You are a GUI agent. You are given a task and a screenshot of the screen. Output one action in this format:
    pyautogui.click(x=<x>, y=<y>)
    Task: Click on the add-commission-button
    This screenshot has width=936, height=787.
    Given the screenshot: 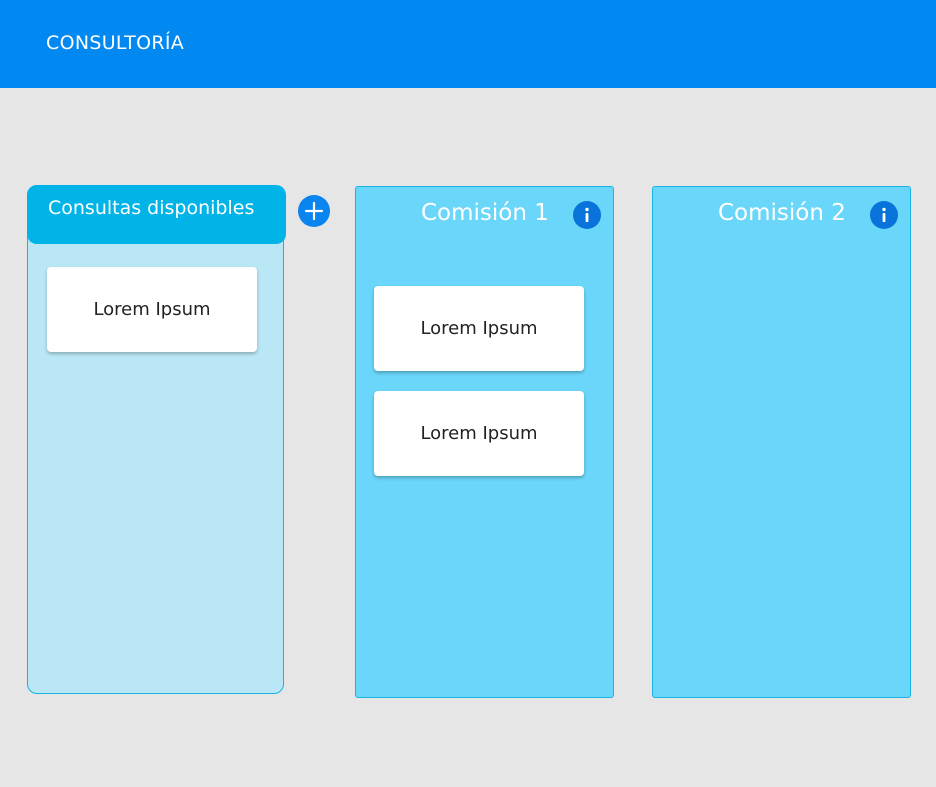 What is the action you would take?
    pyautogui.click(x=314, y=211)
    